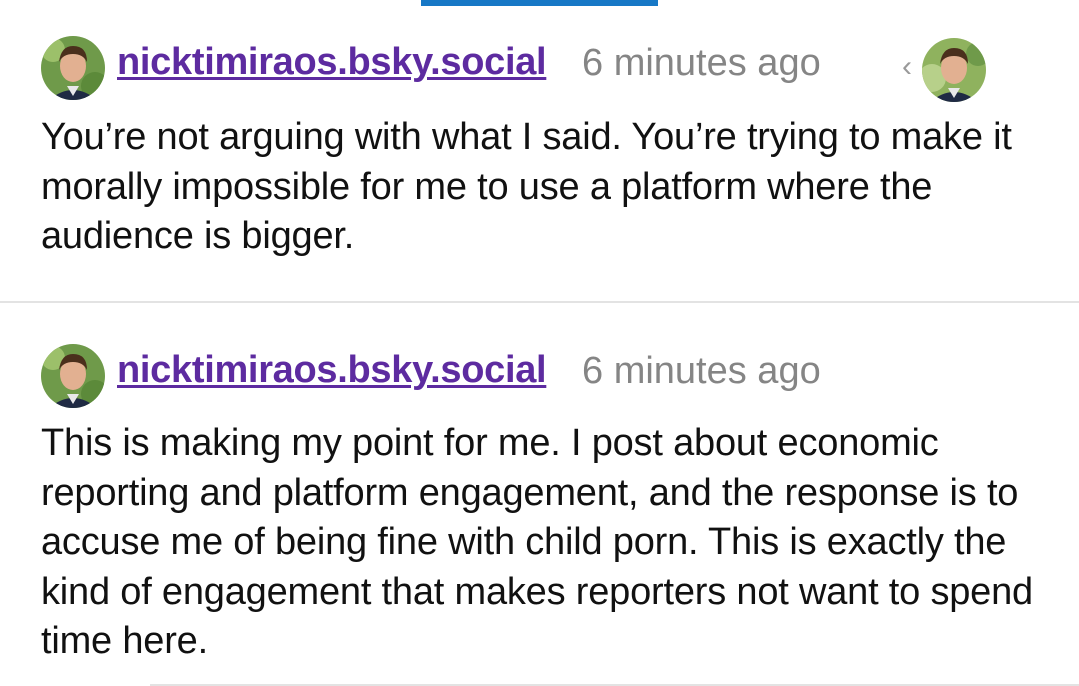 This screenshot has height=686, width=1079. I want to click on post-header: nicktimiraos.bsky.social 6 minutes ago, so click(539, 376).